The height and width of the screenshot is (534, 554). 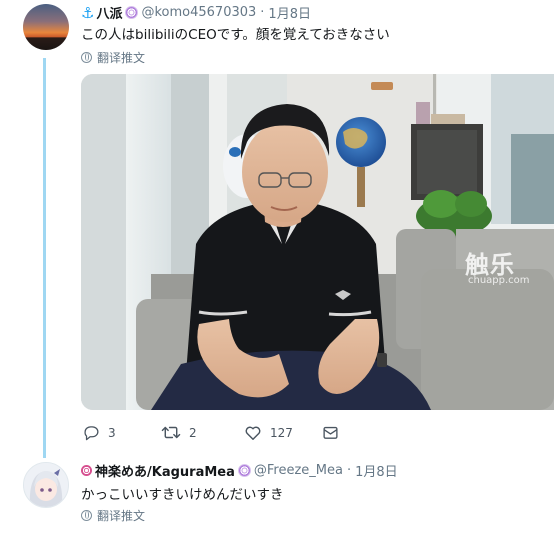 I want to click on tweet1-handle: @komo45670303, so click(x=198, y=12).